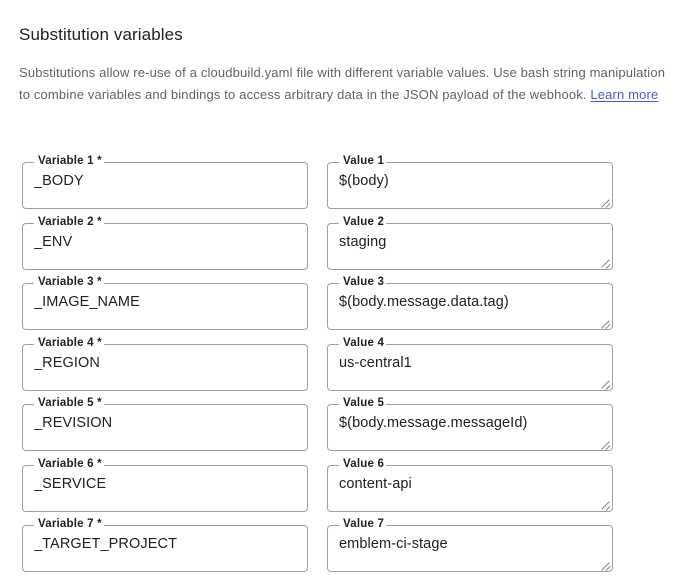 The height and width of the screenshot is (584, 700). Describe the element at coordinates (364, 282) in the screenshot. I see `value-field-label: Value 3` at that location.